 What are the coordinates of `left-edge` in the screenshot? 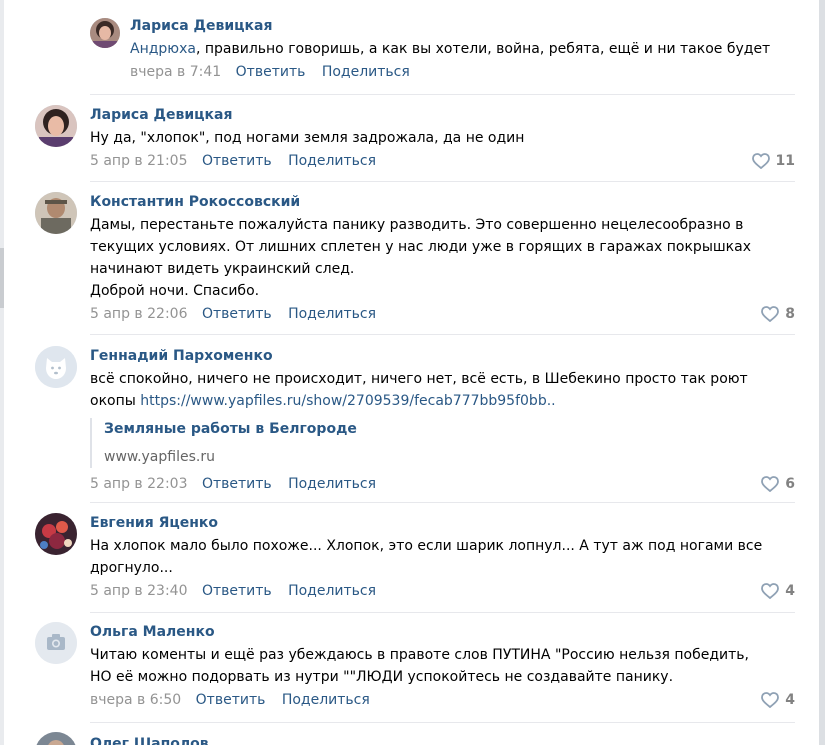 It's located at (2, 372).